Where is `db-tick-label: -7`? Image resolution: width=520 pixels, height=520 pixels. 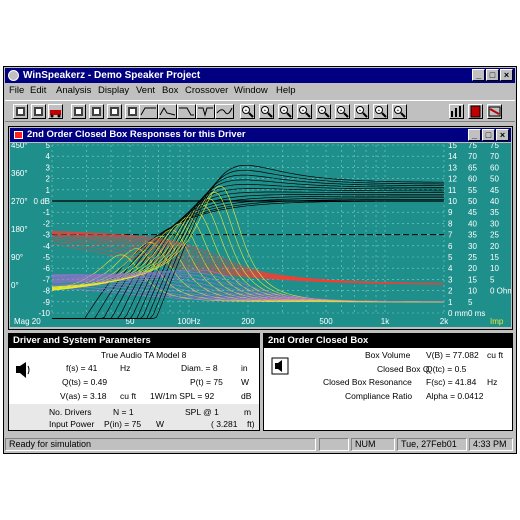 db-tick-label: -7 is located at coordinates (47, 279).